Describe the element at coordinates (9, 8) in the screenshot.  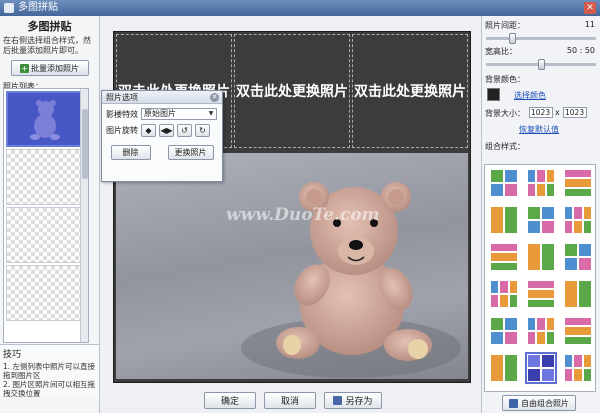
I see `app-icon` at that location.